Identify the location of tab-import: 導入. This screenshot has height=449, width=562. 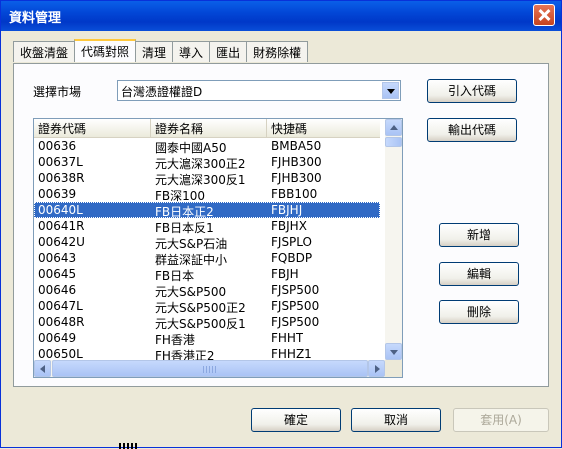
(191, 51).